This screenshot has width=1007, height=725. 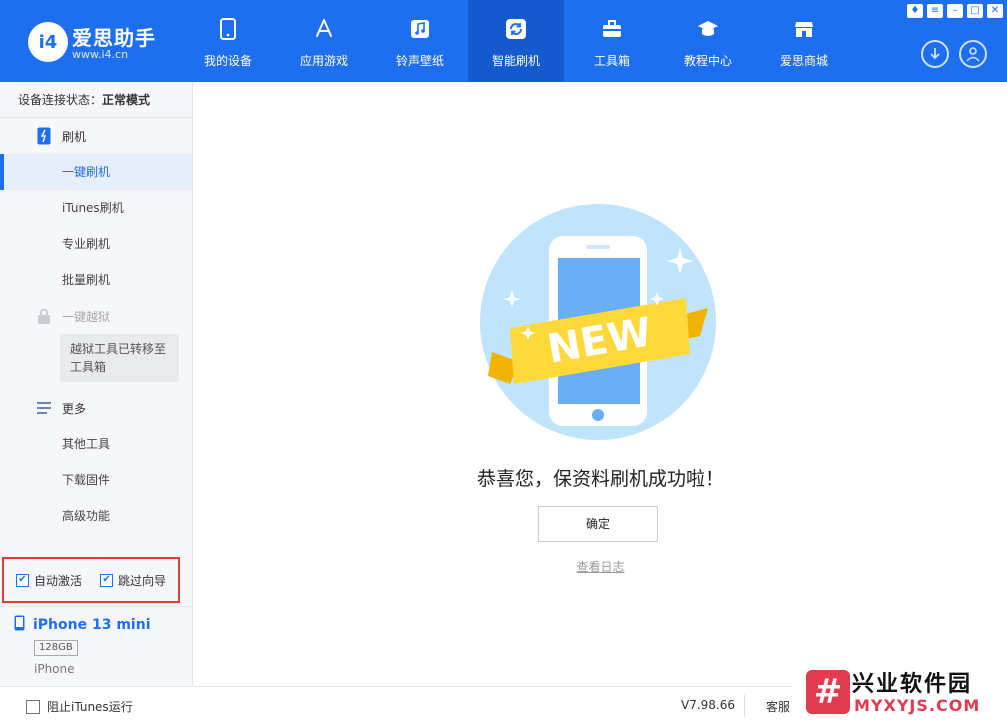 I want to click on sidebar-item-itunes-flash: iTunes刷机, so click(x=96, y=208).